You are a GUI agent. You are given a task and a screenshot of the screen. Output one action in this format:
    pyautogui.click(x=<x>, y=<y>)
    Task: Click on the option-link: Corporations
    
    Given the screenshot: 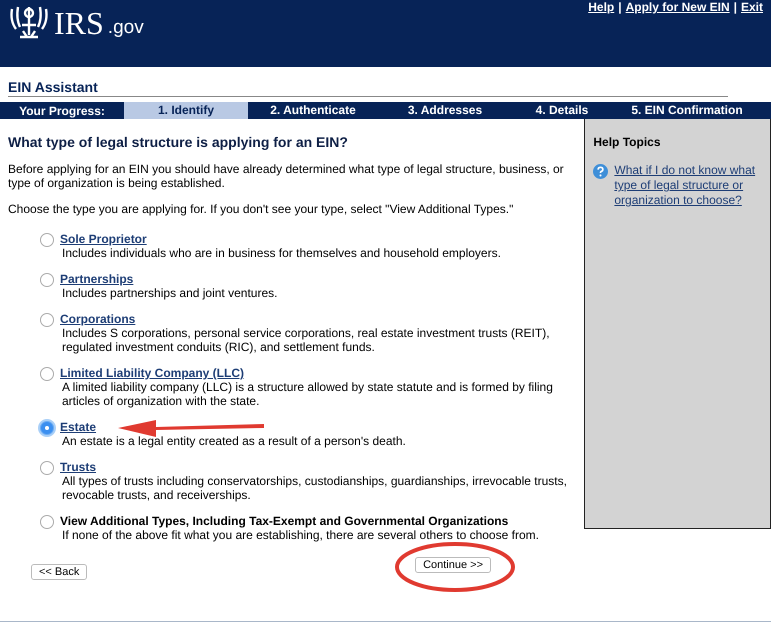 What is the action you would take?
    pyautogui.click(x=98, y=319)
    